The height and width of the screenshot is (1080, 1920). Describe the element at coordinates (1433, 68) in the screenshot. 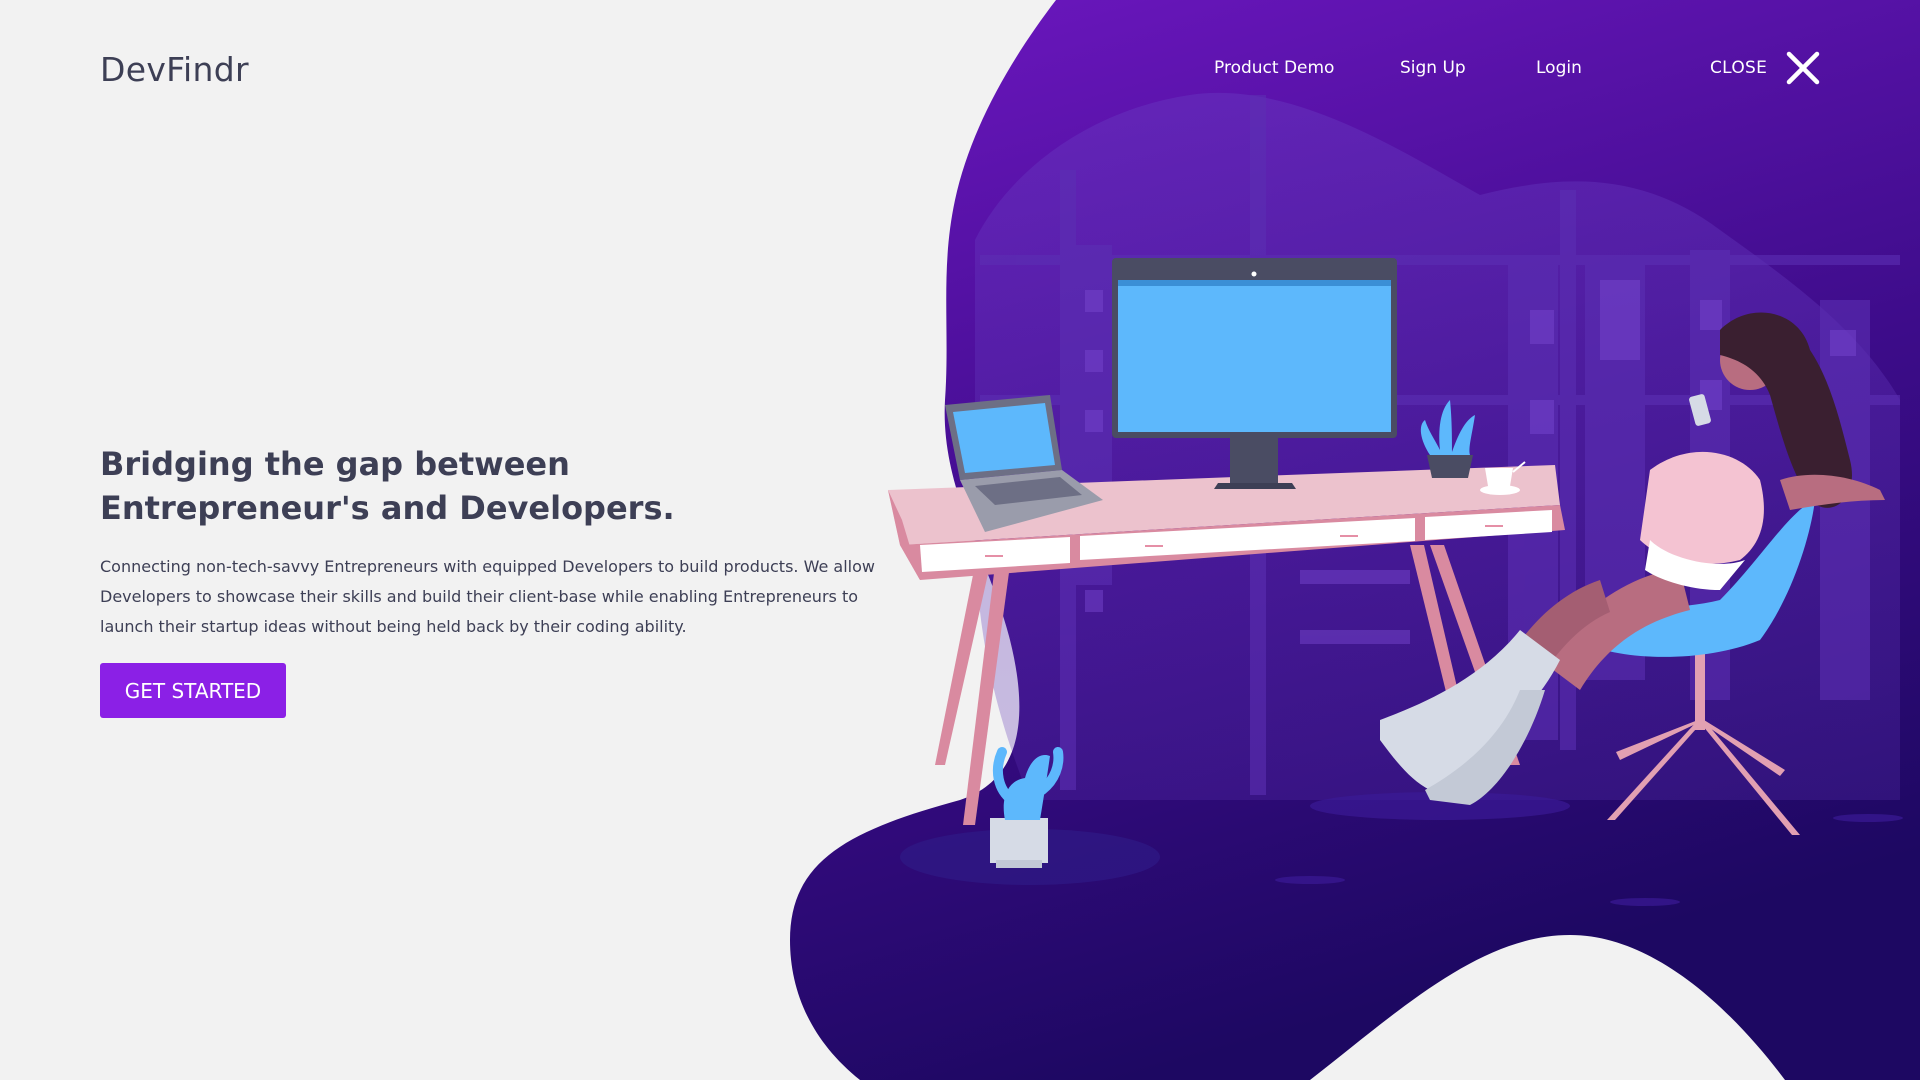

I see `nav-link-sign-up: Sign Up` at that location.